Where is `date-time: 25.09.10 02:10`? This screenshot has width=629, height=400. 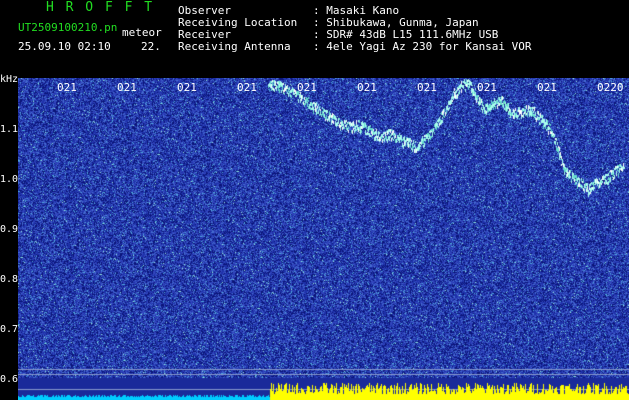 date-time: 25.09.10 02:10 is located at coordinates (64, 46).